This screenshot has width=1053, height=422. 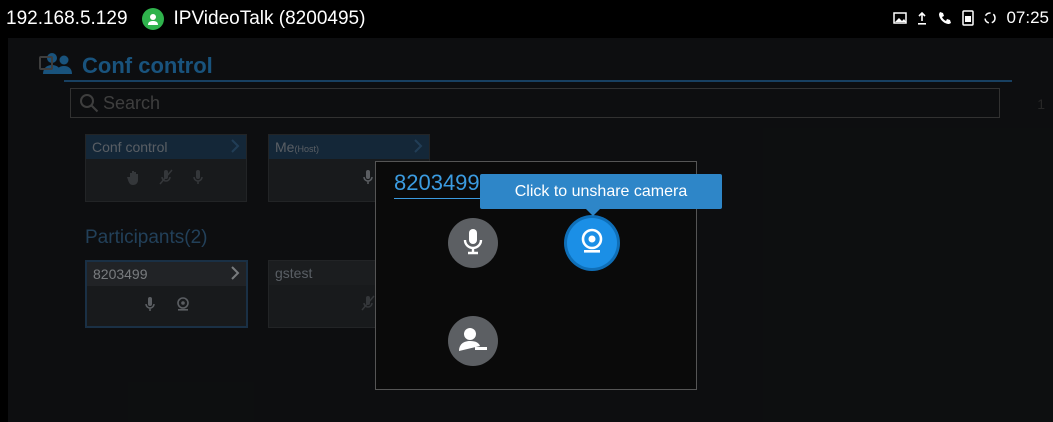 I want to click on remove-user-icon, so click(x=473, y=341).